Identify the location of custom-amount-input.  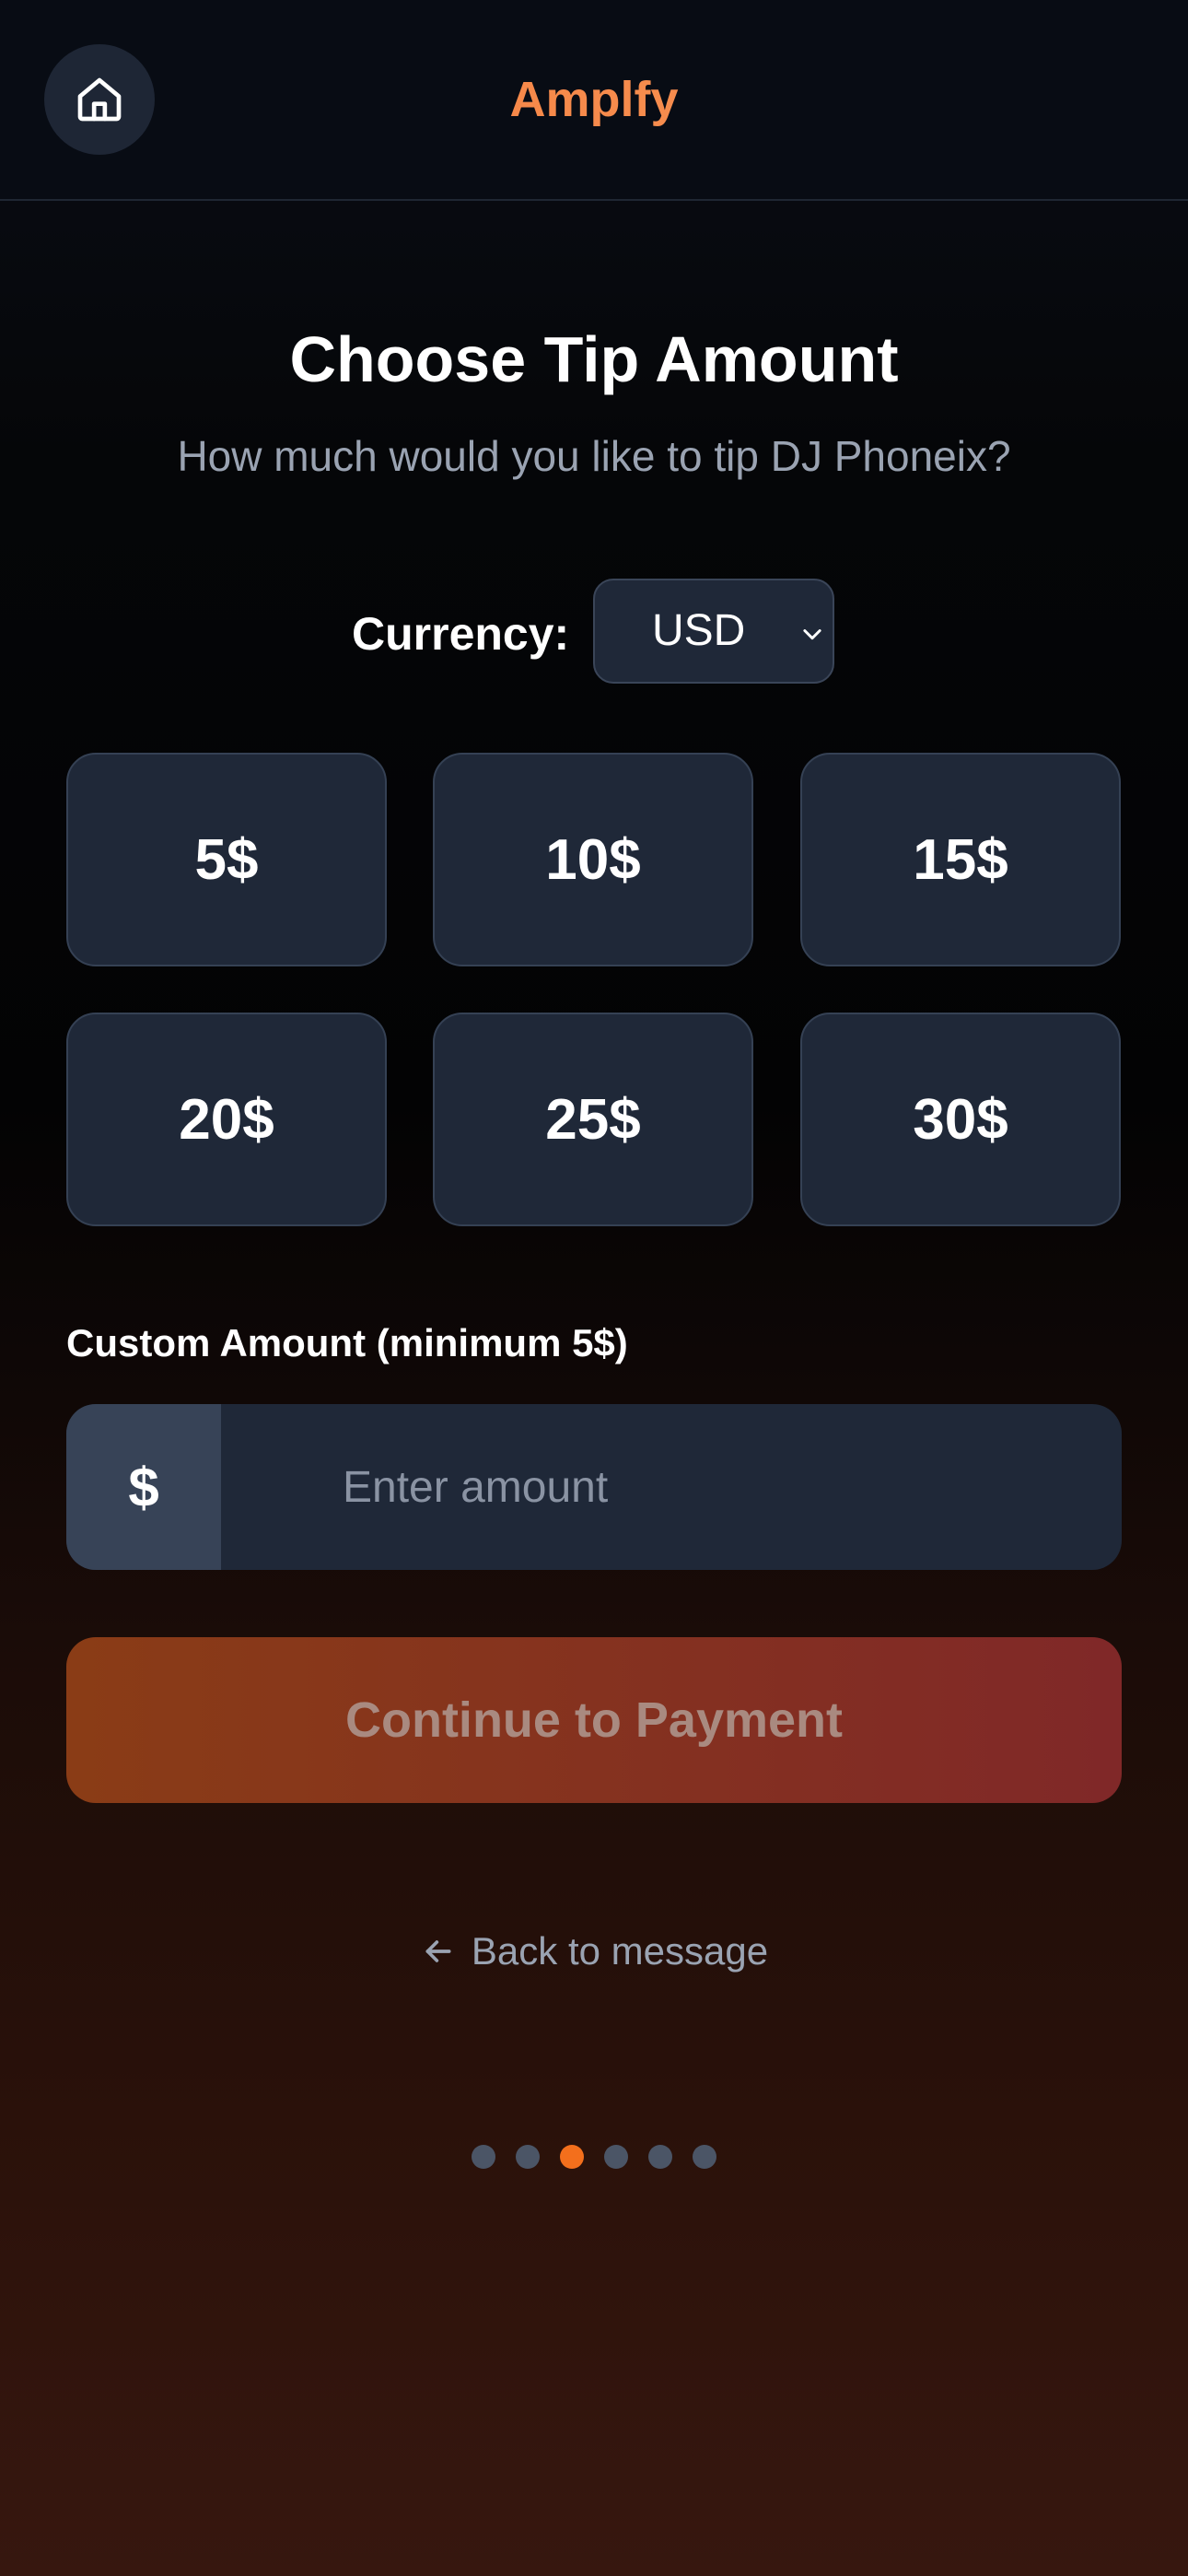
(671, 1487).